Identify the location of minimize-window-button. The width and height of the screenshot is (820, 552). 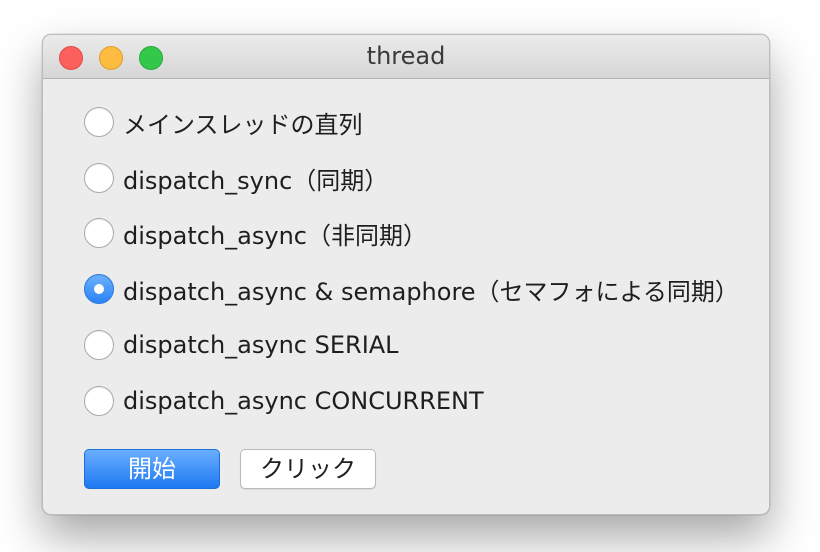
(111, 58).